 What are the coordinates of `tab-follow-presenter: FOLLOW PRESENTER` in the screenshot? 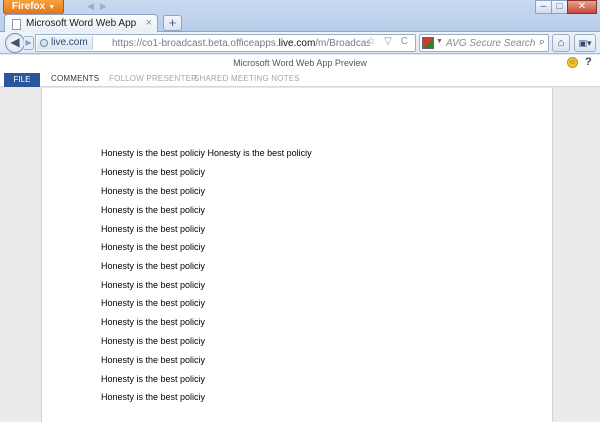 It's located at (153, 78).